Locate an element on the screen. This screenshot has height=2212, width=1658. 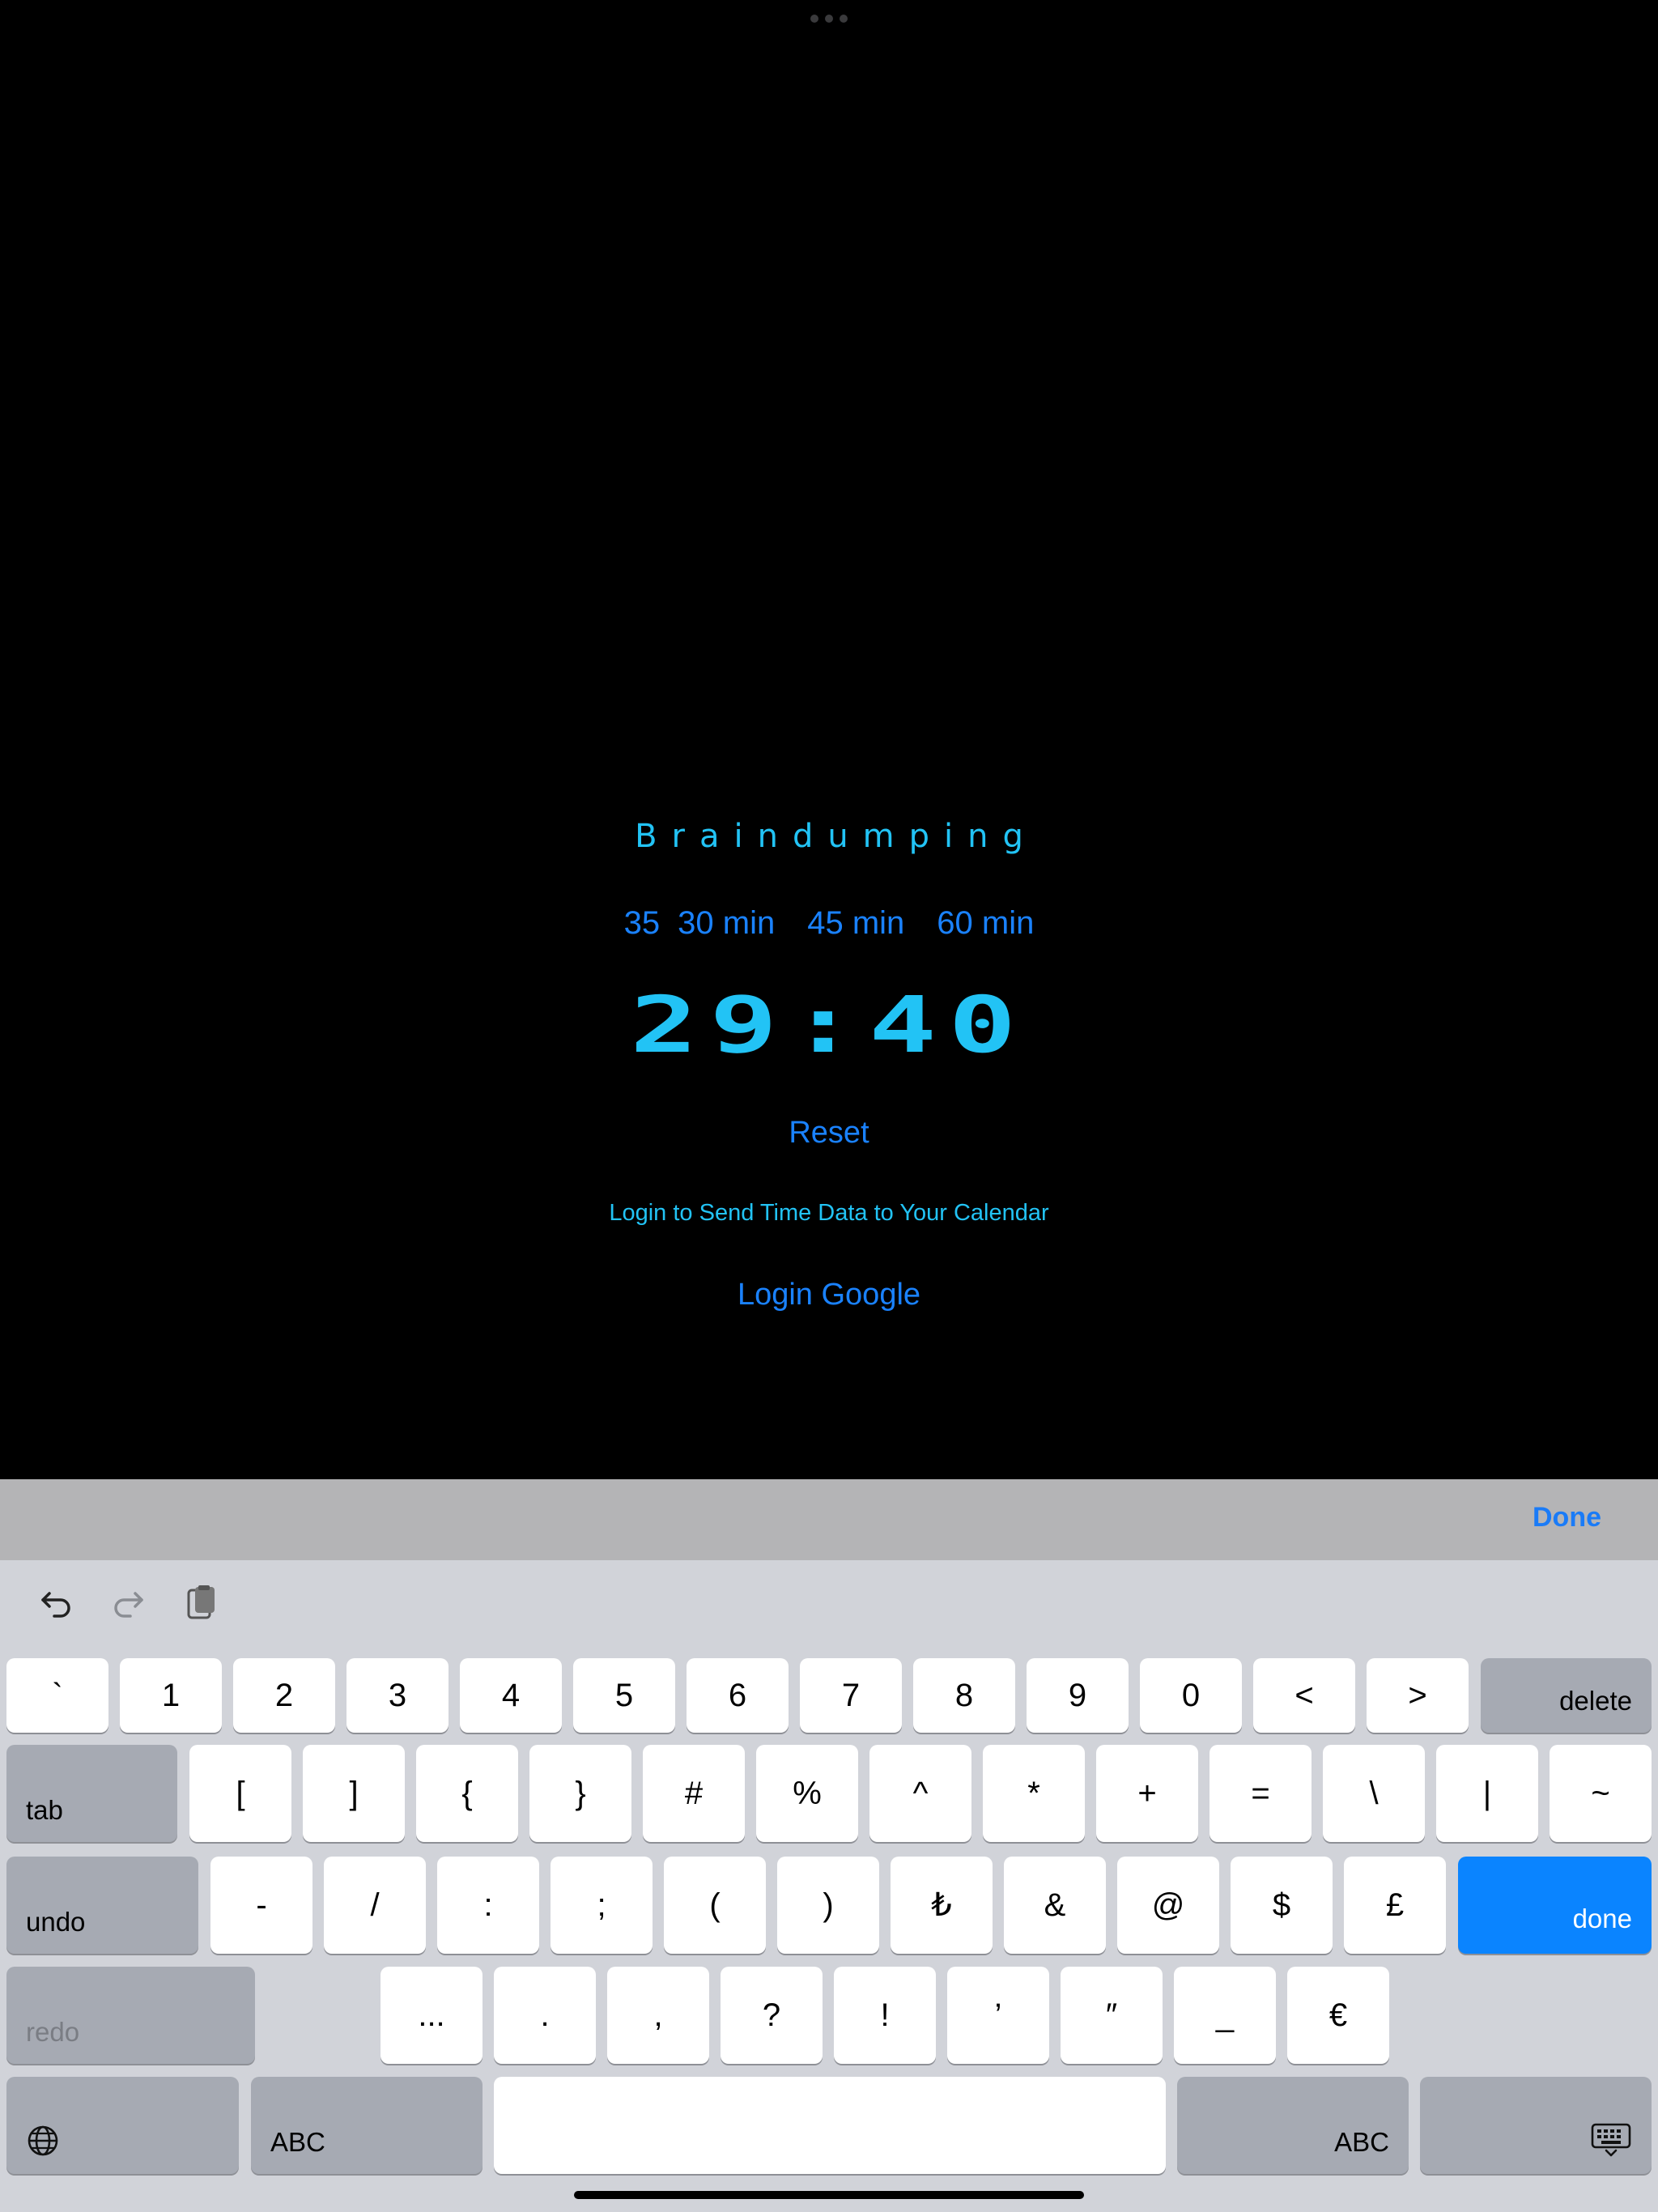
abc-key-right: ABC is located at coordinates (1293, 2126).